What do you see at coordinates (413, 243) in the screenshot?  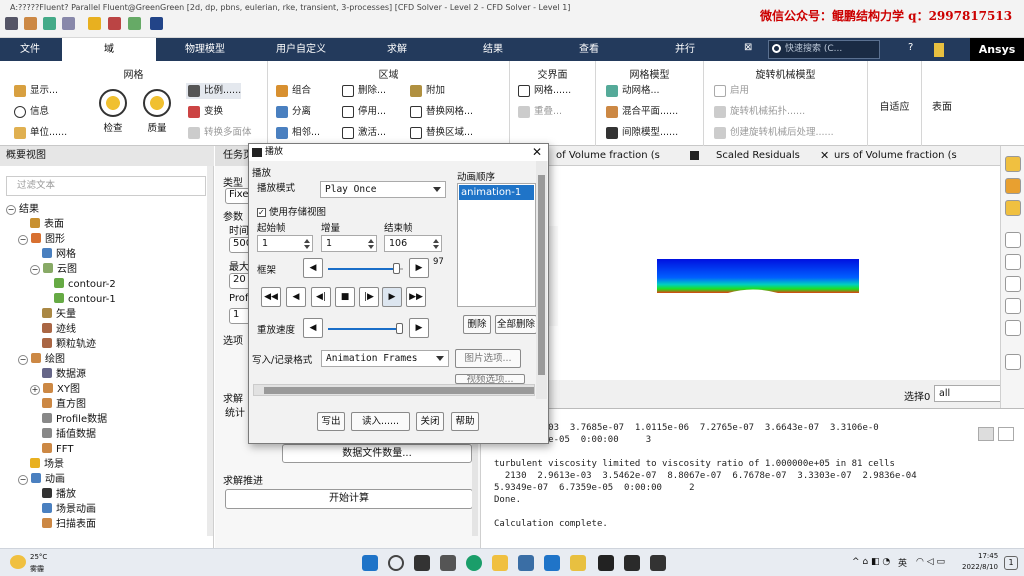 I see `end-frame-input: 106` at bounding box center [413, 243].